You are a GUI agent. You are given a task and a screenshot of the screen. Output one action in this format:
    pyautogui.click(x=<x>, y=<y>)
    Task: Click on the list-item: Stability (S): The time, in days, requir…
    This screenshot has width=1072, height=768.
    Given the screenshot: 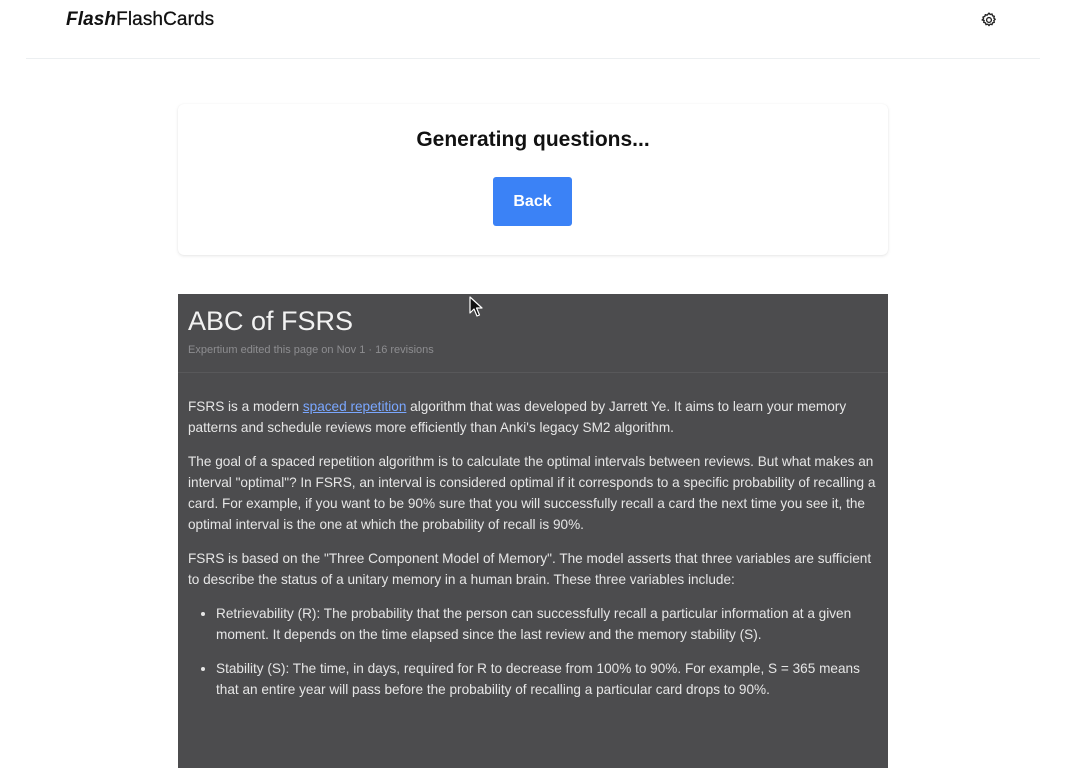 What is the action you would take?
    pyautogui.click(x=547, y=679)
    